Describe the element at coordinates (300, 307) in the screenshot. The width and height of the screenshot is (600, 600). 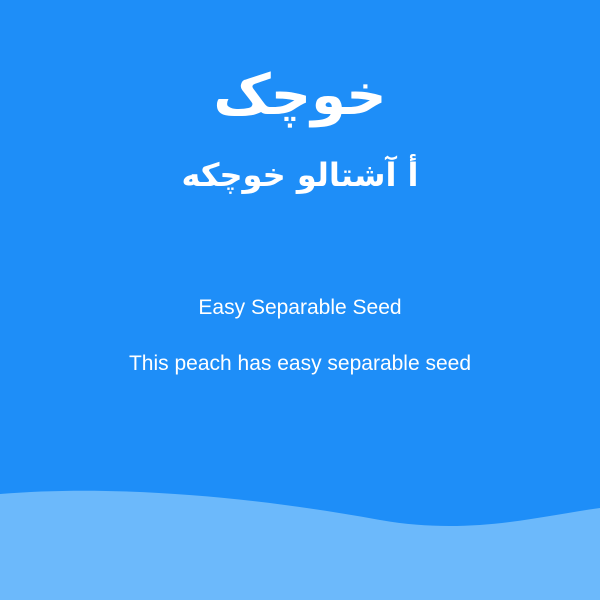
I see `feature-title: Easy Separable Seed` at that location.